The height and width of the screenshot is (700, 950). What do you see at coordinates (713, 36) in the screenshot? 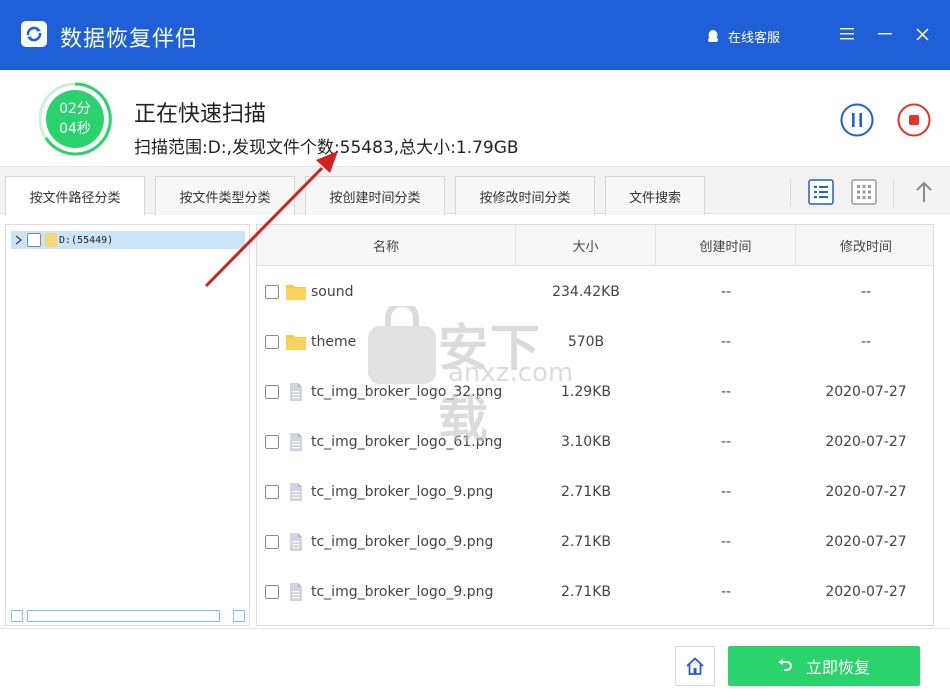
I see `support-icon` at bounding box center [713, 36].